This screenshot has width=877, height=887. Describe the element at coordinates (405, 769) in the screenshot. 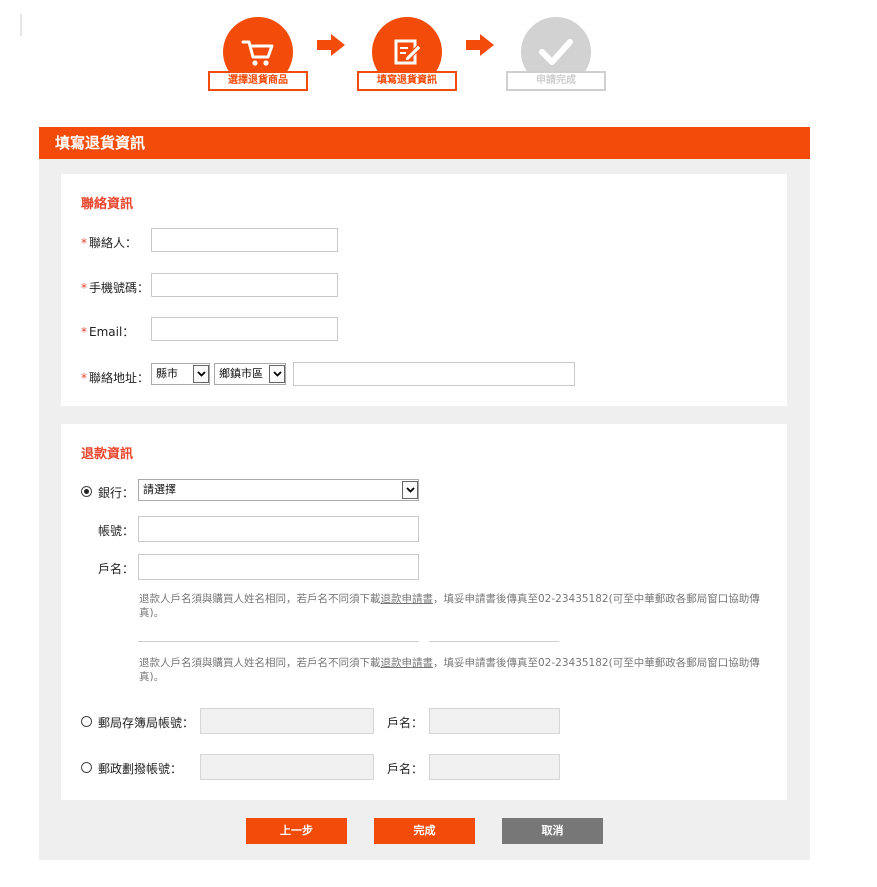

I see `postal-transfer-holder-label: 戶名：` at that location.